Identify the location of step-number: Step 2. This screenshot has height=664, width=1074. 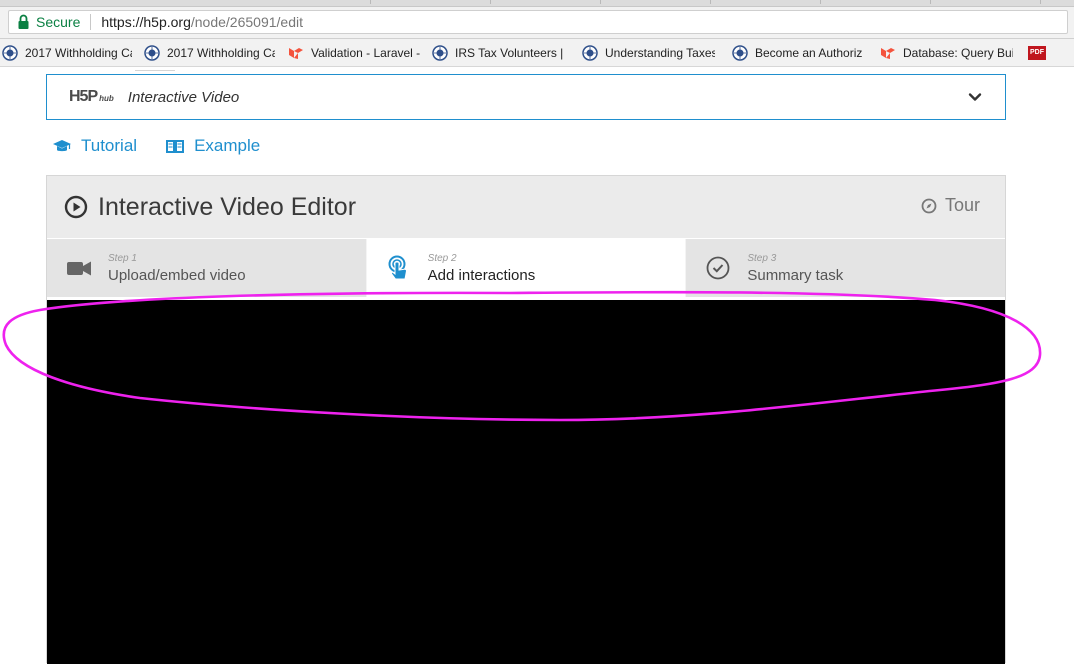
(442, 258).